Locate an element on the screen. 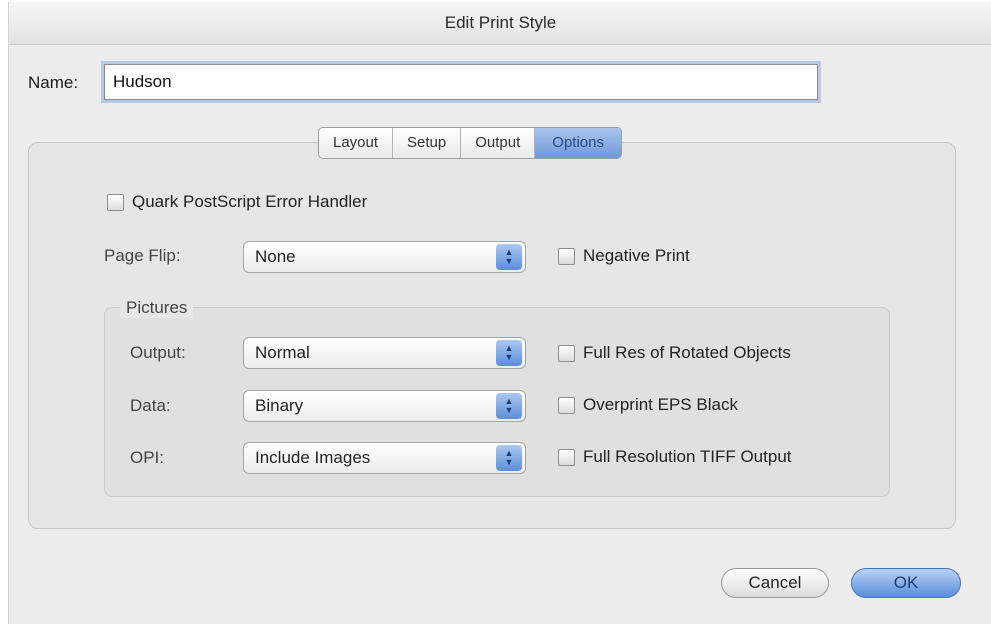  tab-output: Output is located at coordinates (498, 143).